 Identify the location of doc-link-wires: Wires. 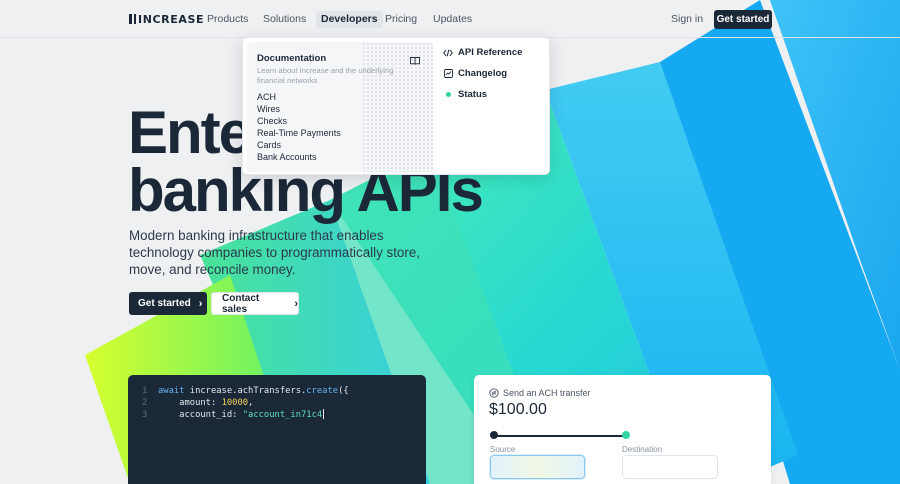
(299, 109).